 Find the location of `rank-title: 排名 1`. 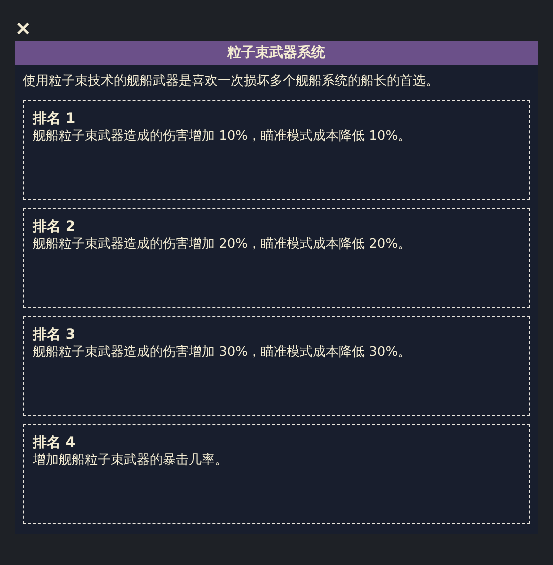

rank-title: 排名 1 is located at coordinates (55, 119).